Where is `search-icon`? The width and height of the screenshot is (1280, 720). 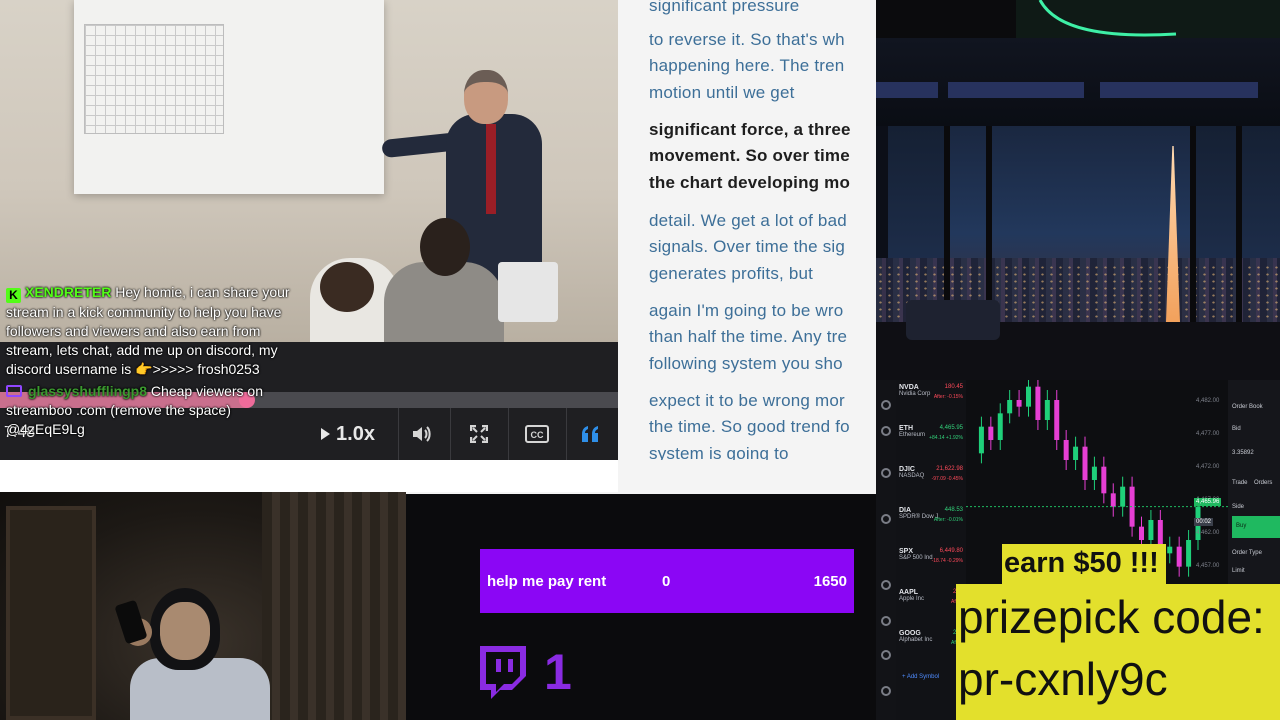
search-icon is located at coordinates (886, 431).